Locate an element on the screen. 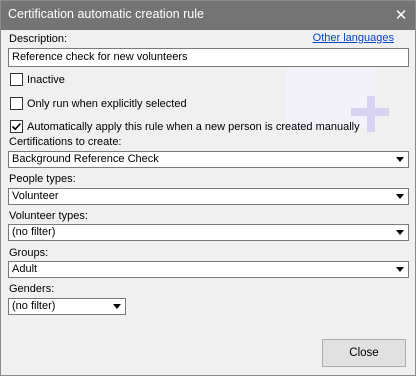 The height and width of the screenshot is (376, 416). genders-label: Genders: is located at coordinates (32, 289).